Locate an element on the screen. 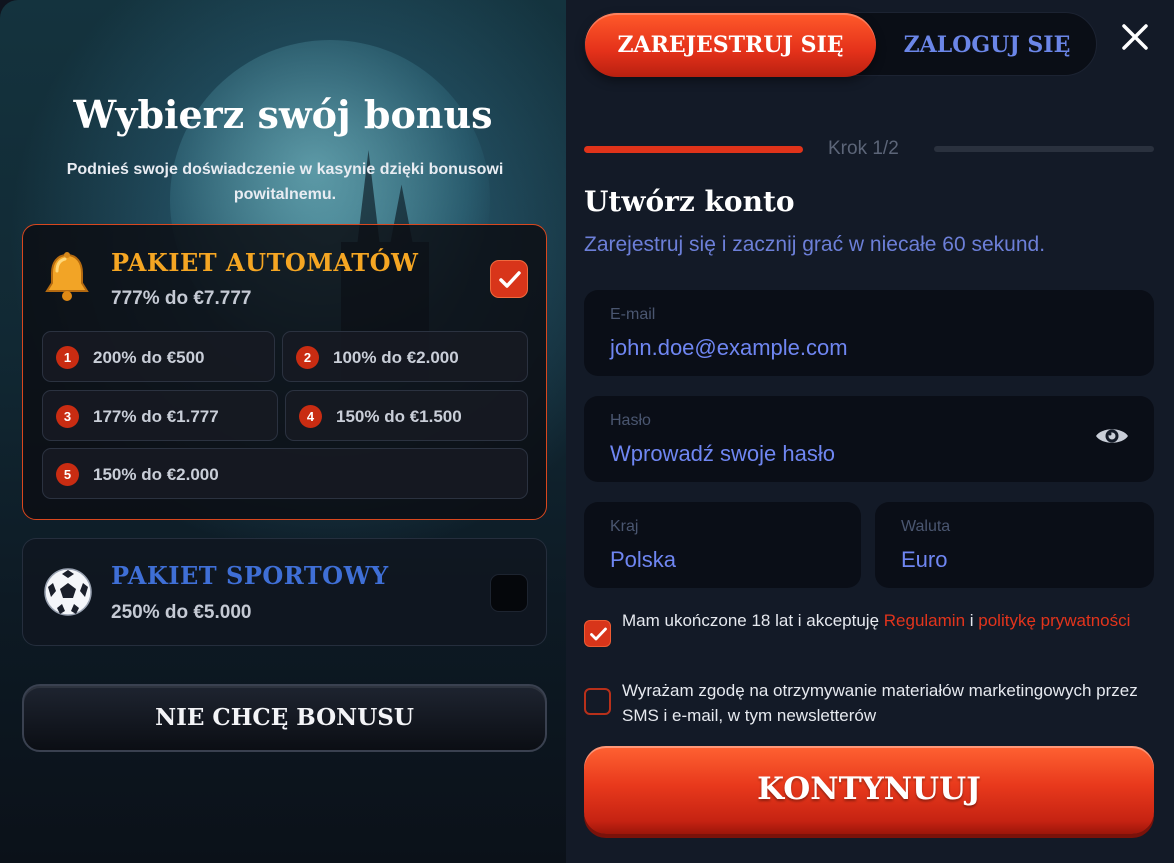 The height and width of the screenshot is (863, 1174). tier-number: 5 is located at coordinates (67, 474).